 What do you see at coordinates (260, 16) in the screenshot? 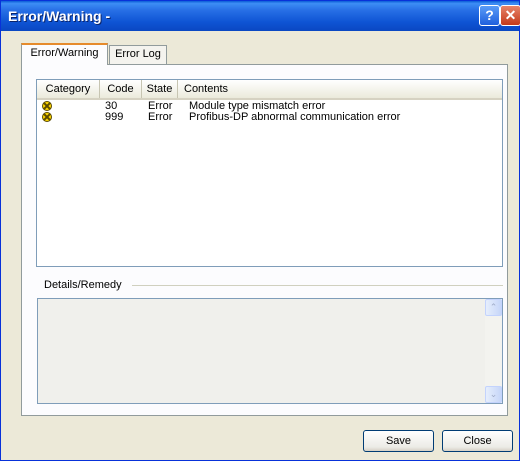
I see `title-bar: Error/Warning - ? ✕` at bounding box center [260, 16].